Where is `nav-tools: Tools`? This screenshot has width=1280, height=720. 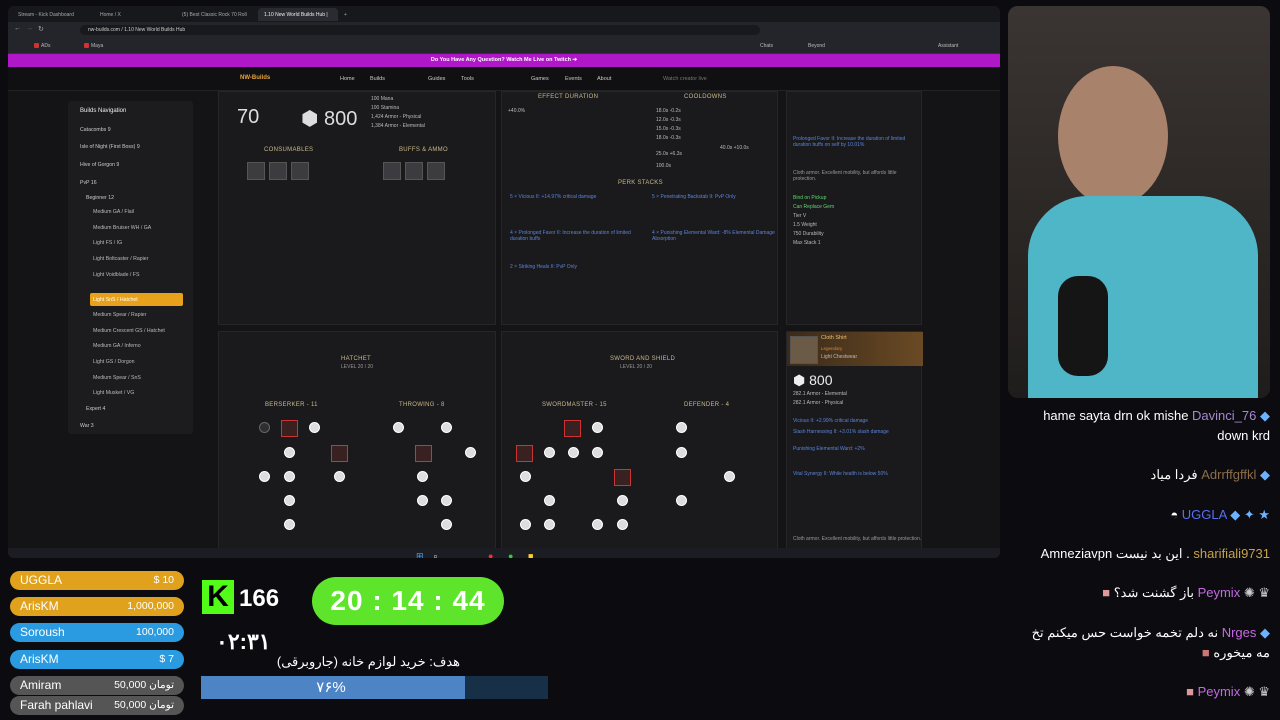
nav-tools: Tools is located at coordinates (467, 79).